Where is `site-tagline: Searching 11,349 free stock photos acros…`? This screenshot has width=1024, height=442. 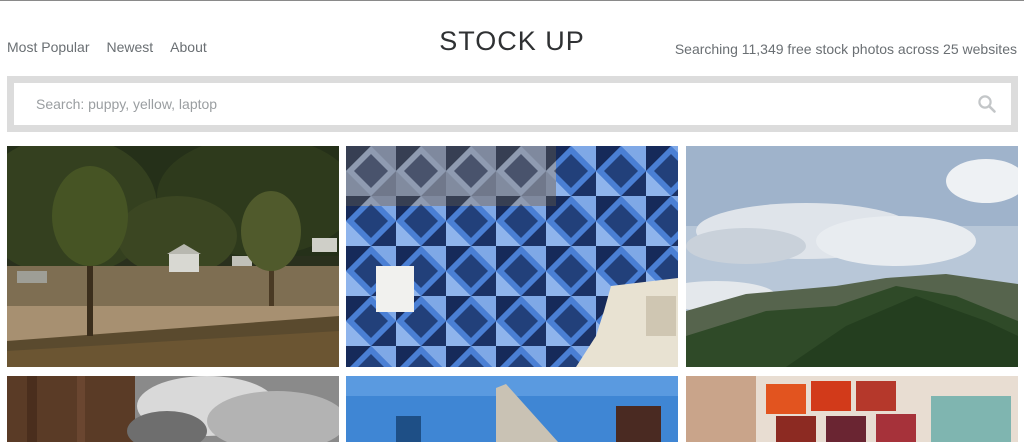
site-tagline: Searching 11,349 free stock photos acros… is located at coordinates (845, 49).